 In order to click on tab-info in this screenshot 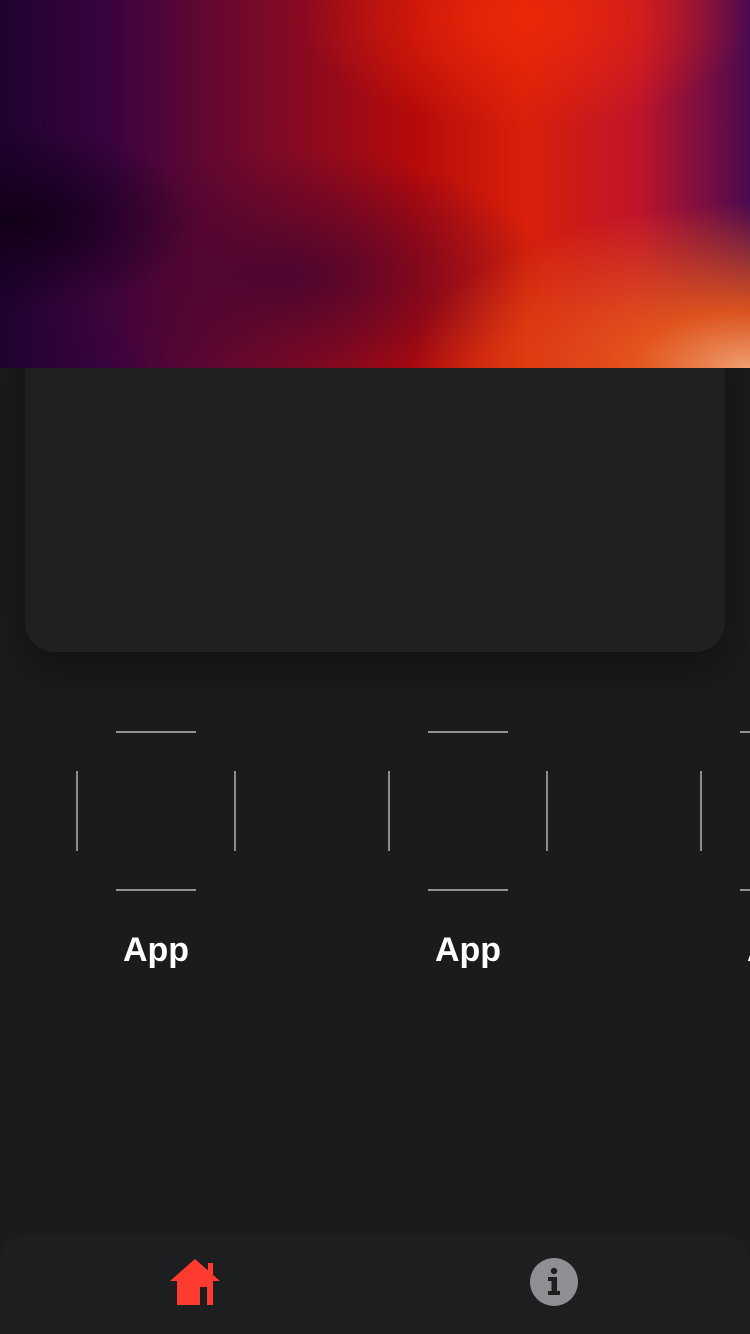, I will do `click(554, 1282)`.